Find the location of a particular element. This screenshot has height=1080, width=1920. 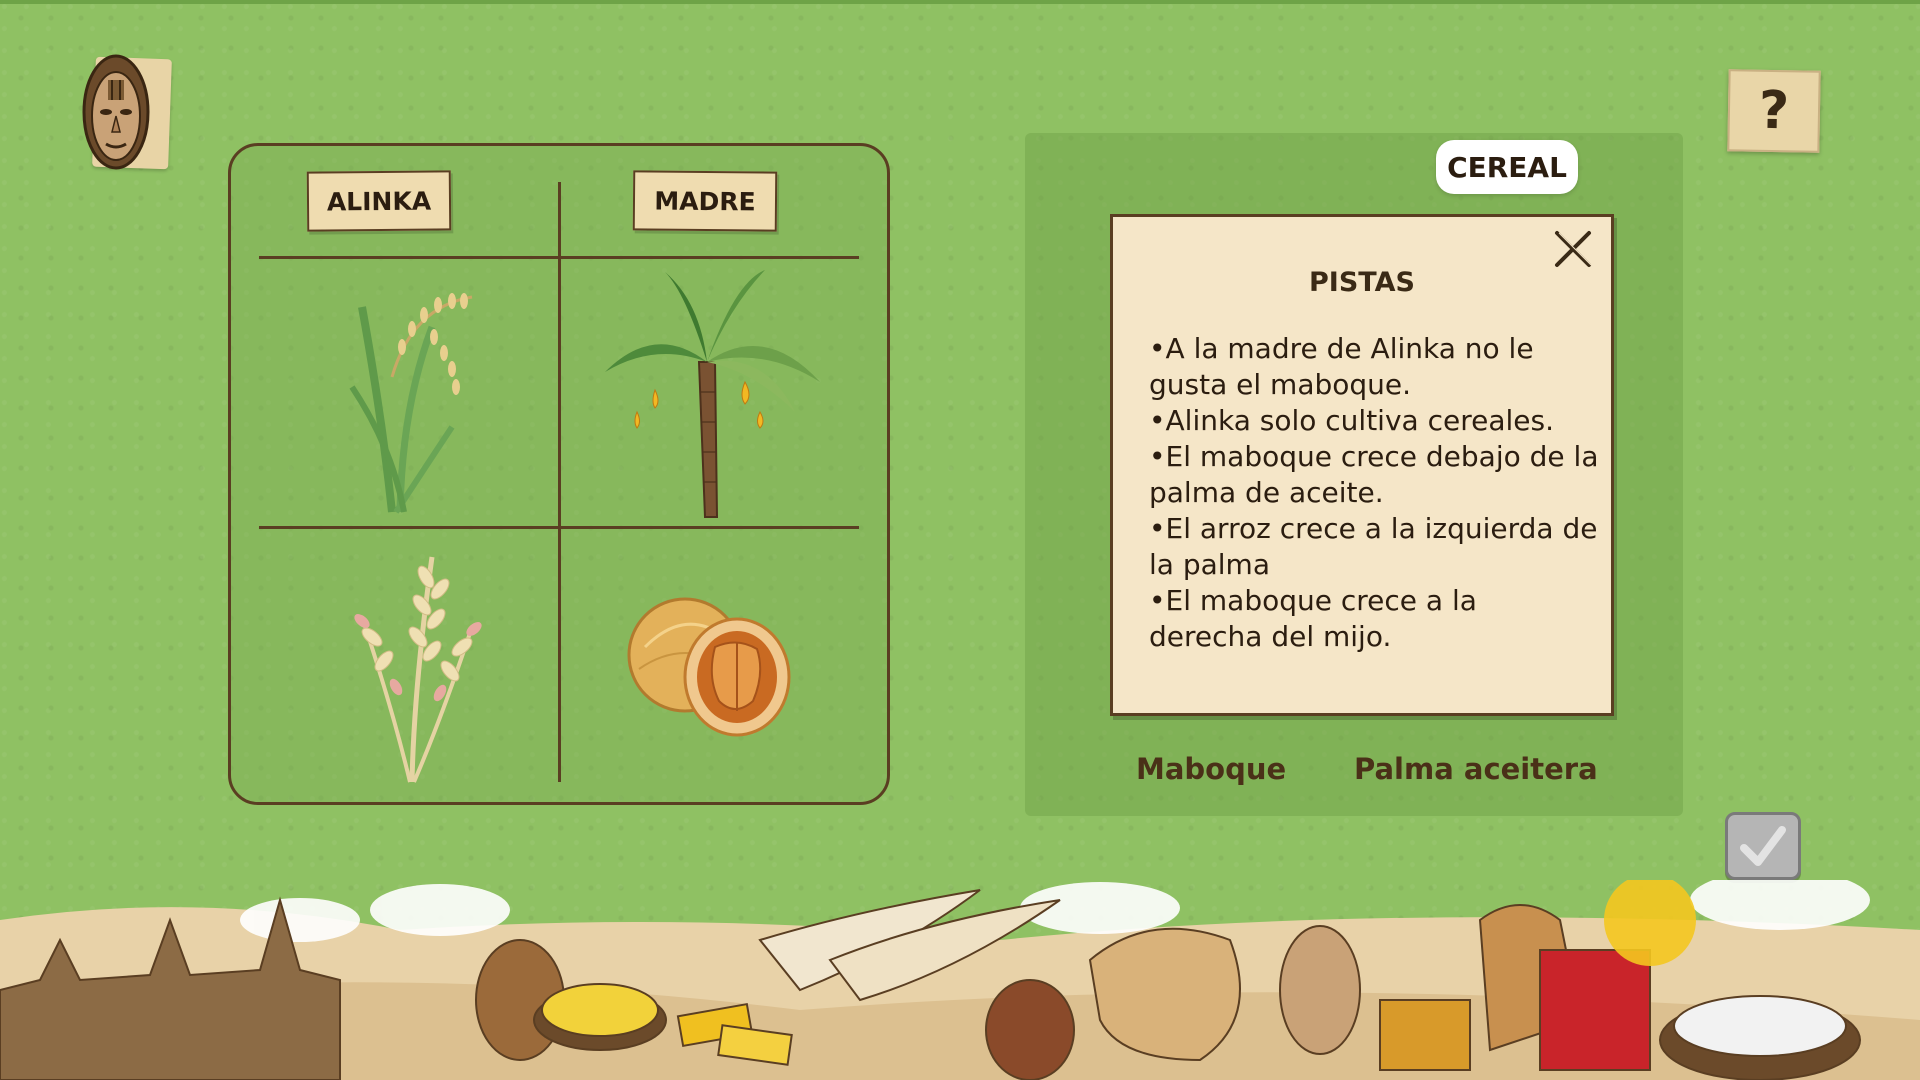

help-label: ? is located at coordinates (1774, 111).